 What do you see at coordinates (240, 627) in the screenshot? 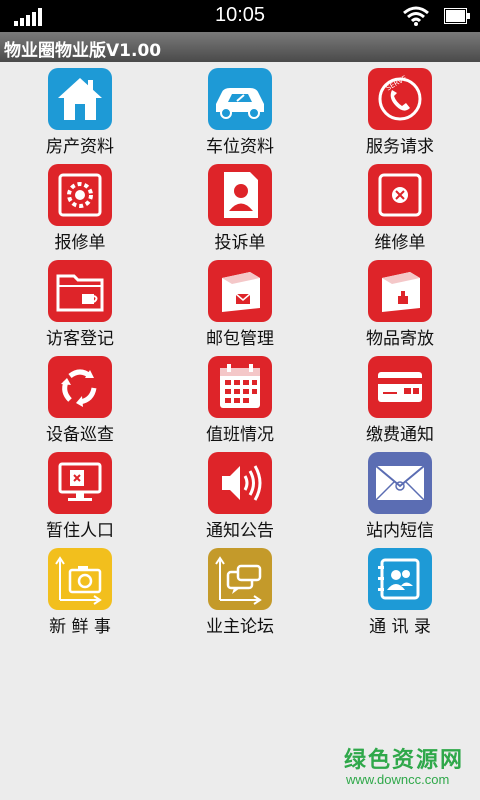
I see `menu-item-label: 业主论坛` at bounding box center [240, 627].